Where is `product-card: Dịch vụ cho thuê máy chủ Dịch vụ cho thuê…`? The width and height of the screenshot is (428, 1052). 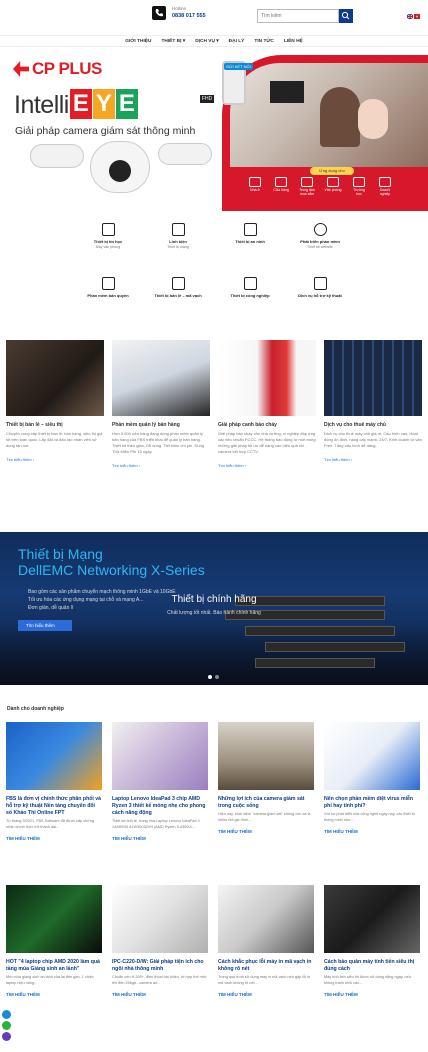
product-card: Dịch vụ cho thuê máy chủ Dịch vụ cho thuê… is located at coordinates (373, 401).